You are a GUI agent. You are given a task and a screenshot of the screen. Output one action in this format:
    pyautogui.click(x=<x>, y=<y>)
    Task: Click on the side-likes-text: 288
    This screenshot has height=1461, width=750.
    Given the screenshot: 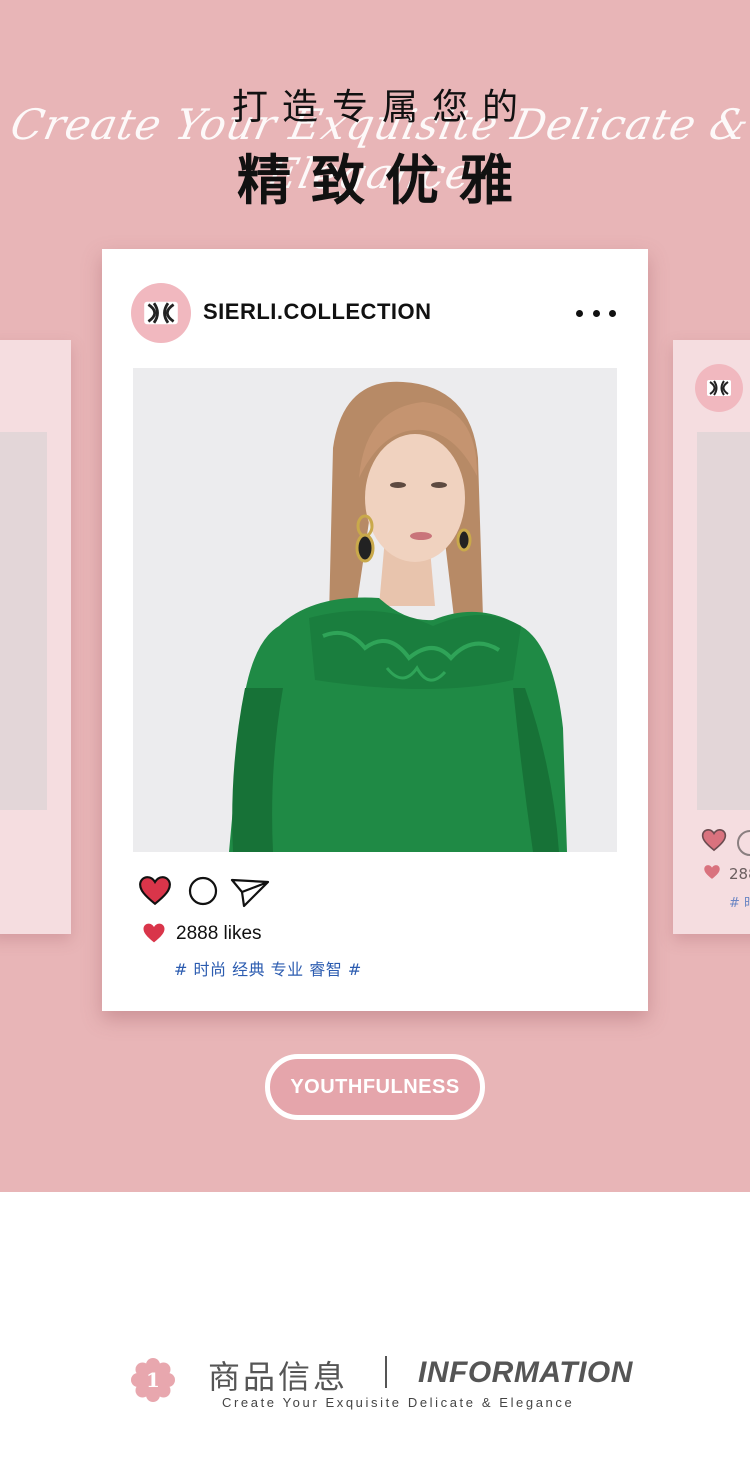 What is the action you would take?
    pyautogui.click(x=739, y=874)
    